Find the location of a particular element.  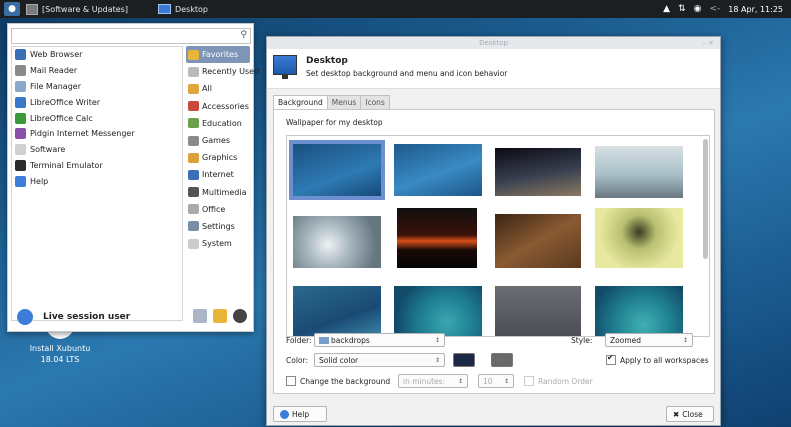

wallpaper-thumb-xubuntu-blue is located at coordinates (337, 170).